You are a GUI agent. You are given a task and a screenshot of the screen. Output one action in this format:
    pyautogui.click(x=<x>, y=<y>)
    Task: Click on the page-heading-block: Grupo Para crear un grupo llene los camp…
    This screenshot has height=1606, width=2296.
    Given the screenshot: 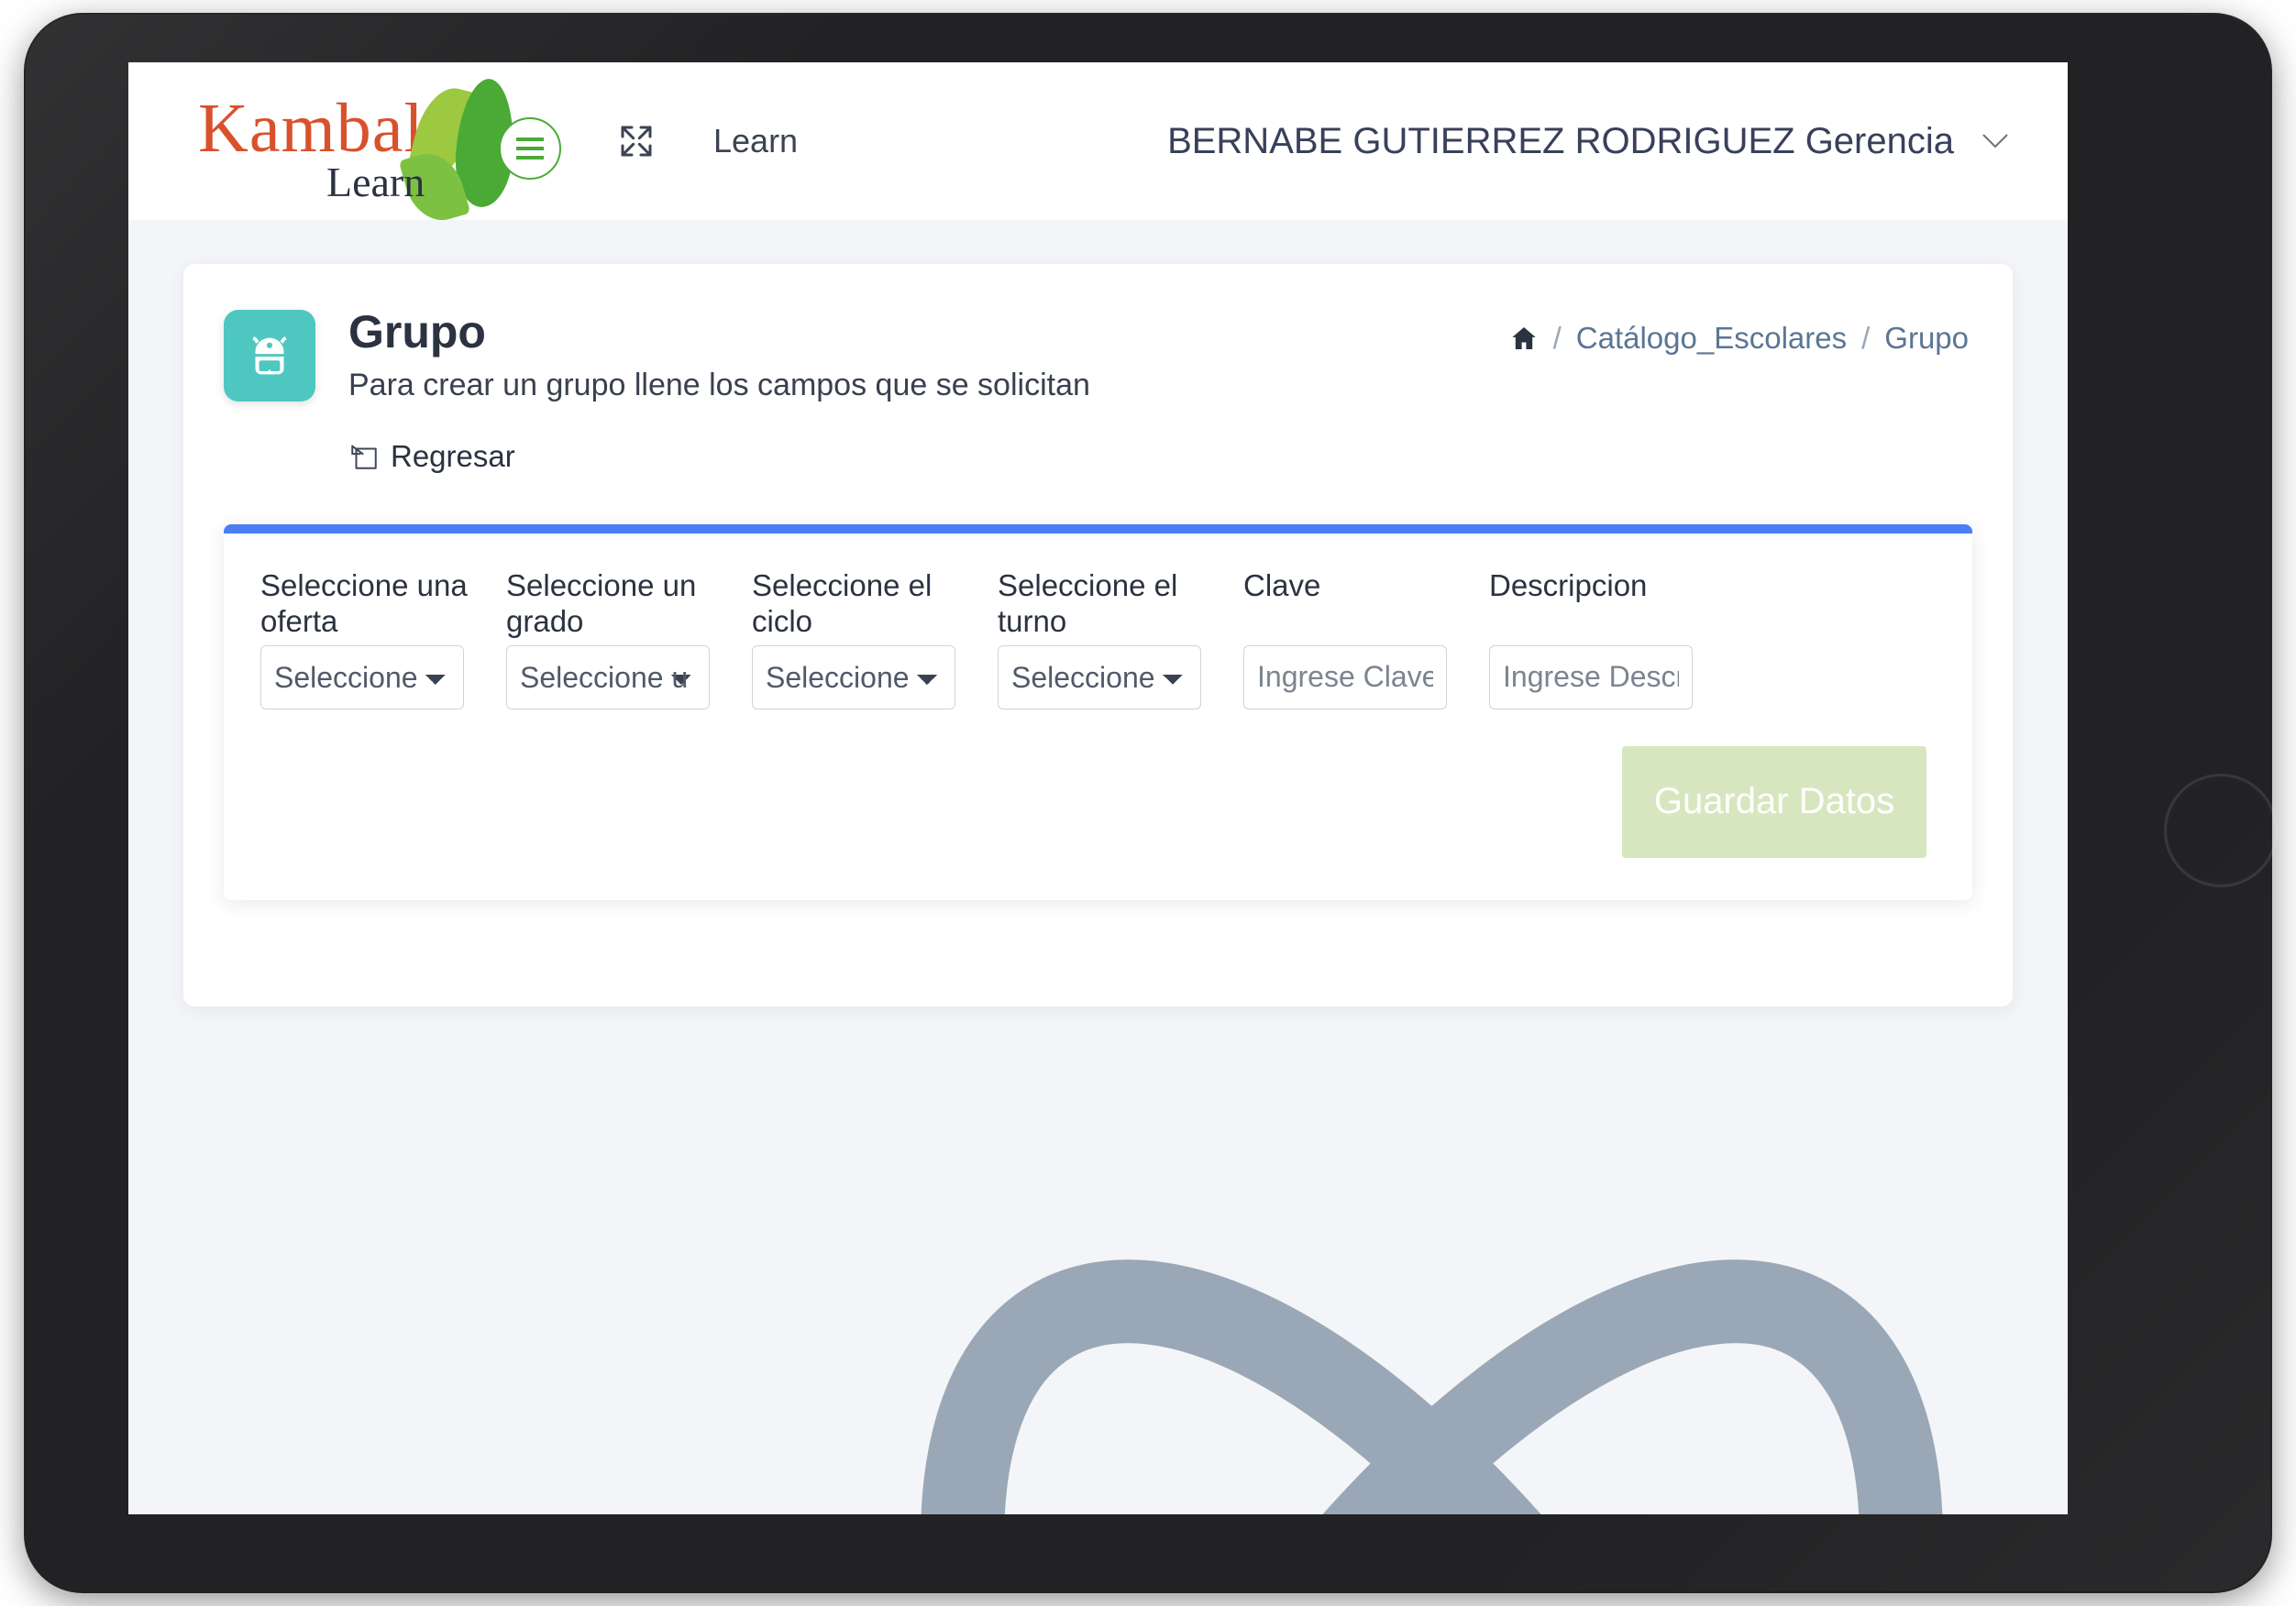 What is the action you would take?
    pyautogui.click(x=719, y=390)
    